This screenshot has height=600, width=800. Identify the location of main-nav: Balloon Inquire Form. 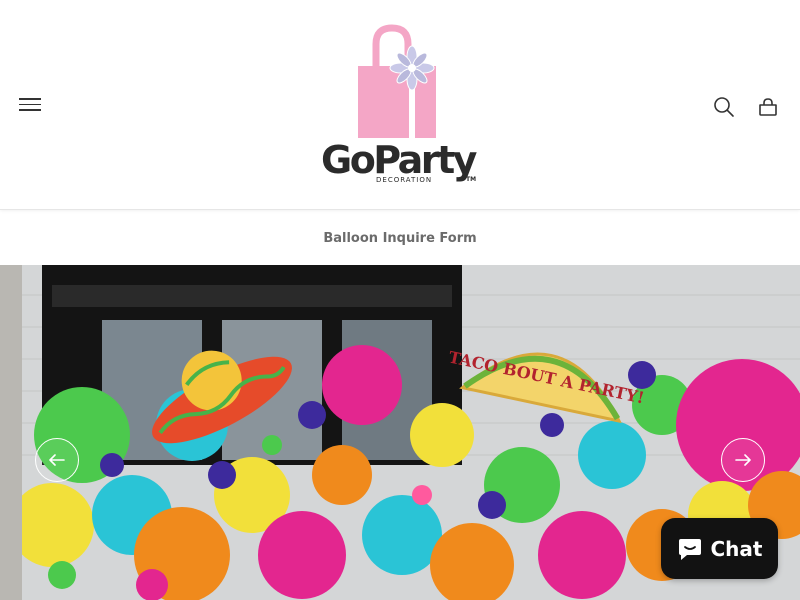
(400, 238).